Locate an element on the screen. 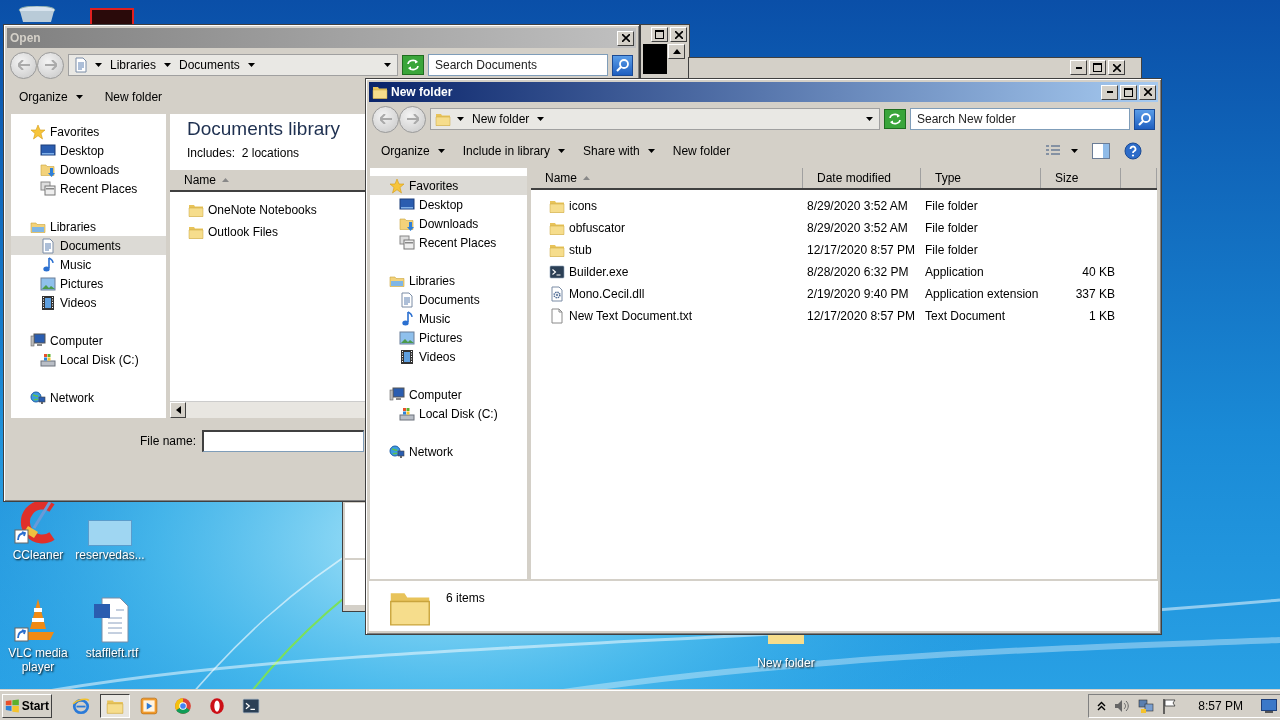 Image resolution: width=1280 pixels, height=720 pixels. file-name: New Text Document.txt is located at coordinates (631, 316).